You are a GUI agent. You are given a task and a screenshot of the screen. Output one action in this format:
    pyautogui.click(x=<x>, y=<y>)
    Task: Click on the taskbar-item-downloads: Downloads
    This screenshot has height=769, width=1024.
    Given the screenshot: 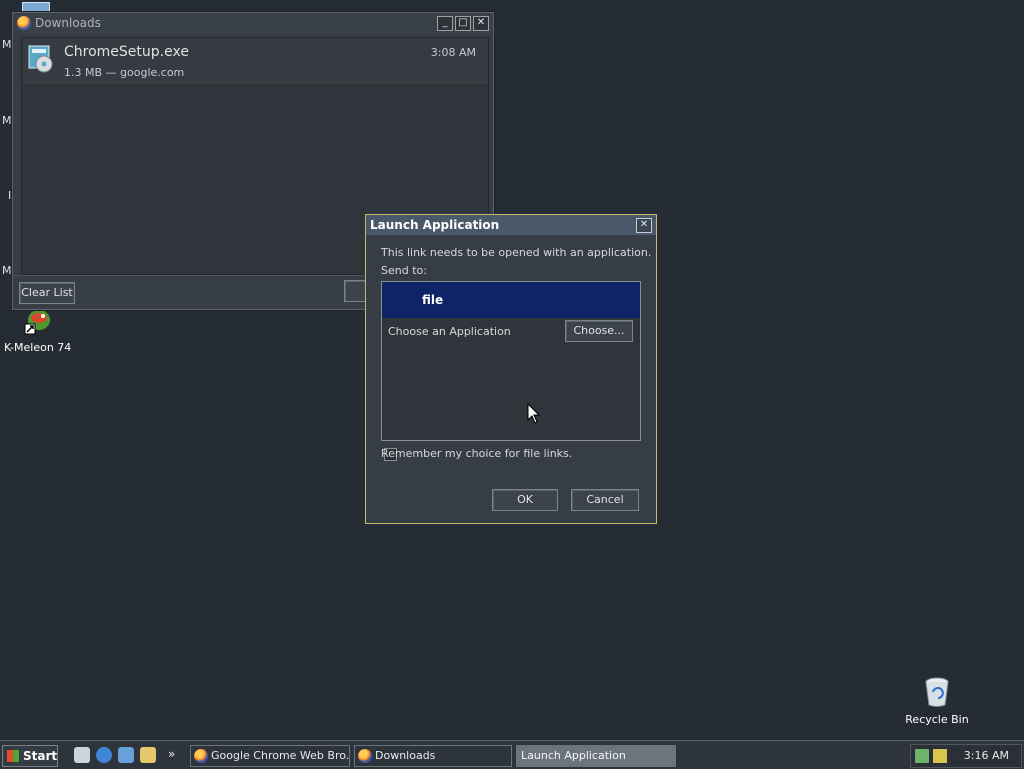 What is the action you would take?
    pyautogui.click(x=433, y=756)
    